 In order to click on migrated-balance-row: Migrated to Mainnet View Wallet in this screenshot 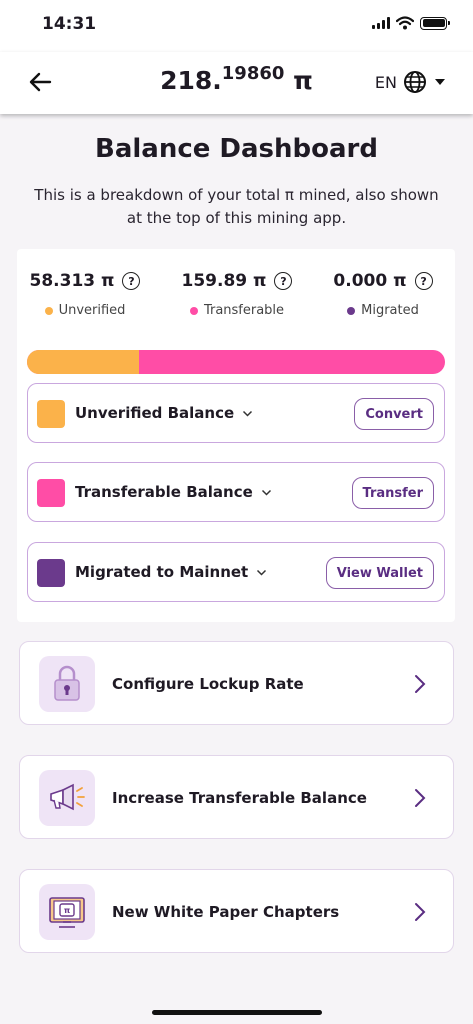, I will do `click(236, 572)`.